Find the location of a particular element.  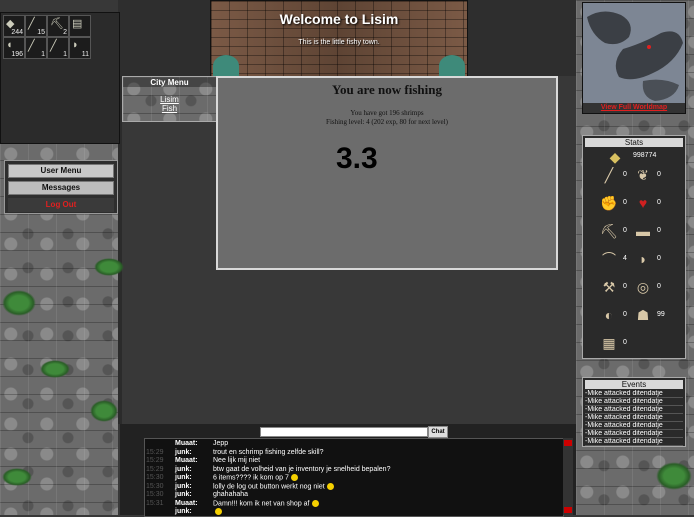

events-title: Events is located at coordinates (634, 384).